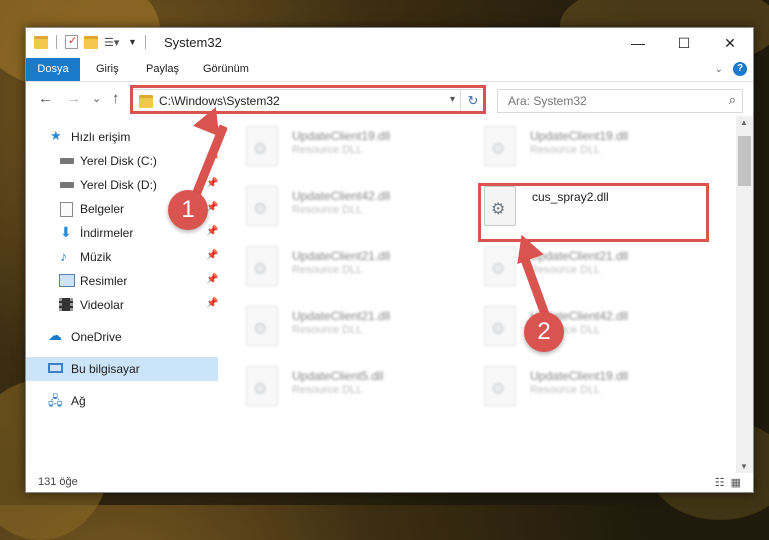  I want to click on search-icon: ⌕, so click(732, 100).